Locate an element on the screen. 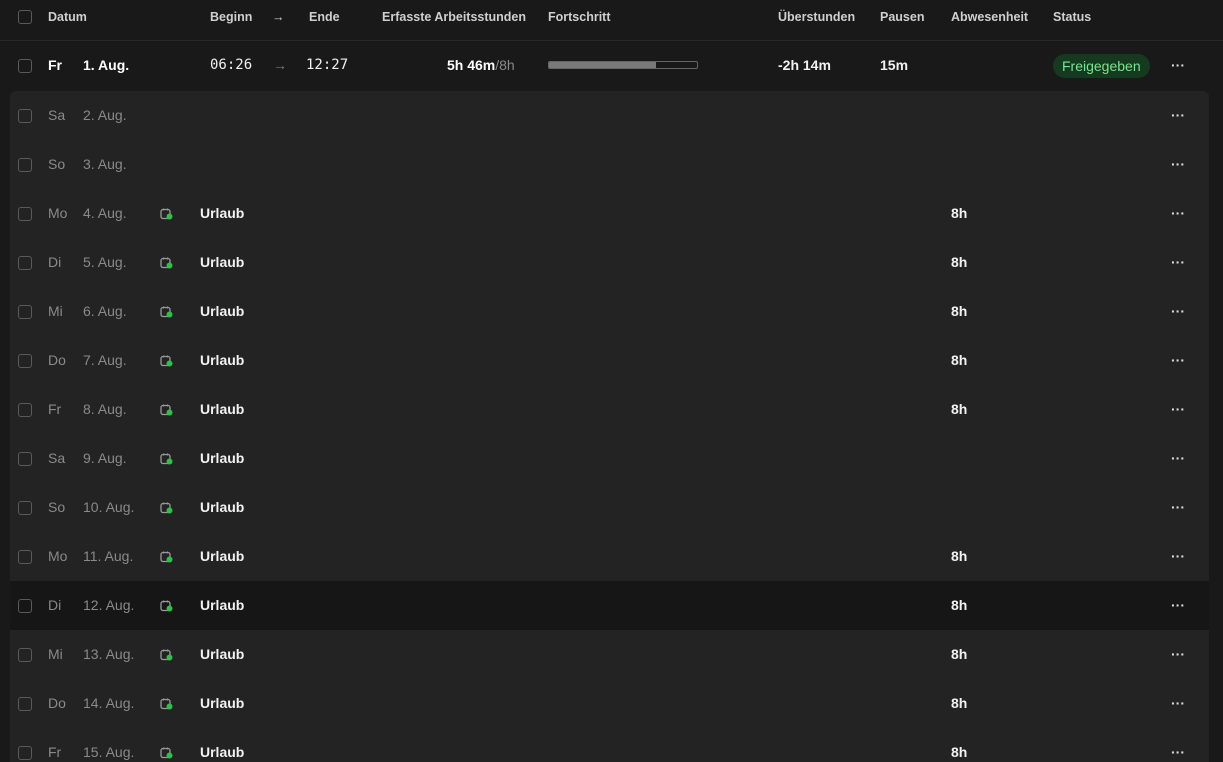  select-all-checkbox is located at coordinates (25, 17).